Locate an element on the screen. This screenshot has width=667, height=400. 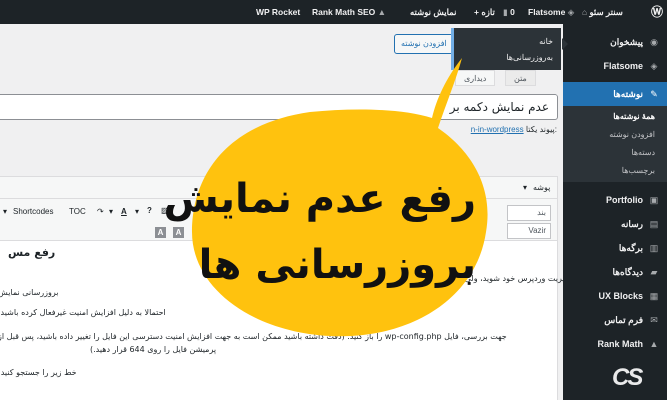
tab-text: متن is located at coordinates (520, 78).